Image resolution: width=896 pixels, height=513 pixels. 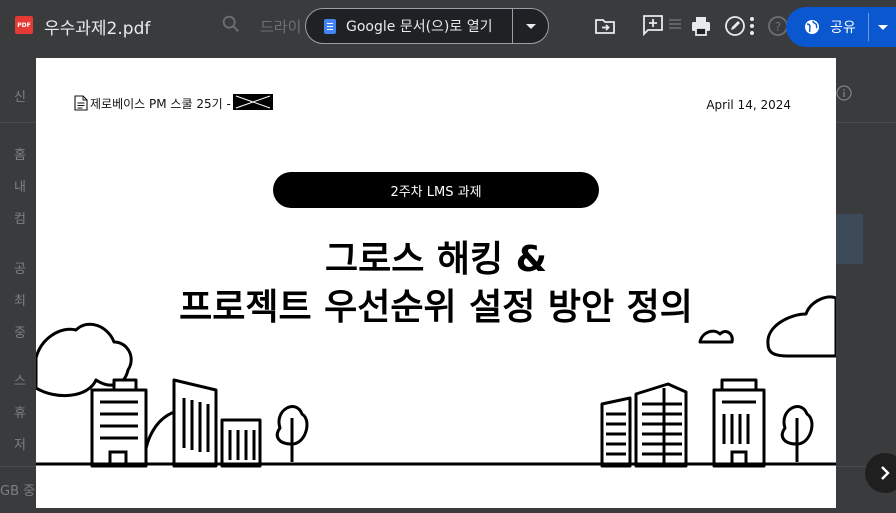 What do you see at coordinates (880, 473) in the screenshot?
I see `next-page-button` at bounding box center [880, 473].